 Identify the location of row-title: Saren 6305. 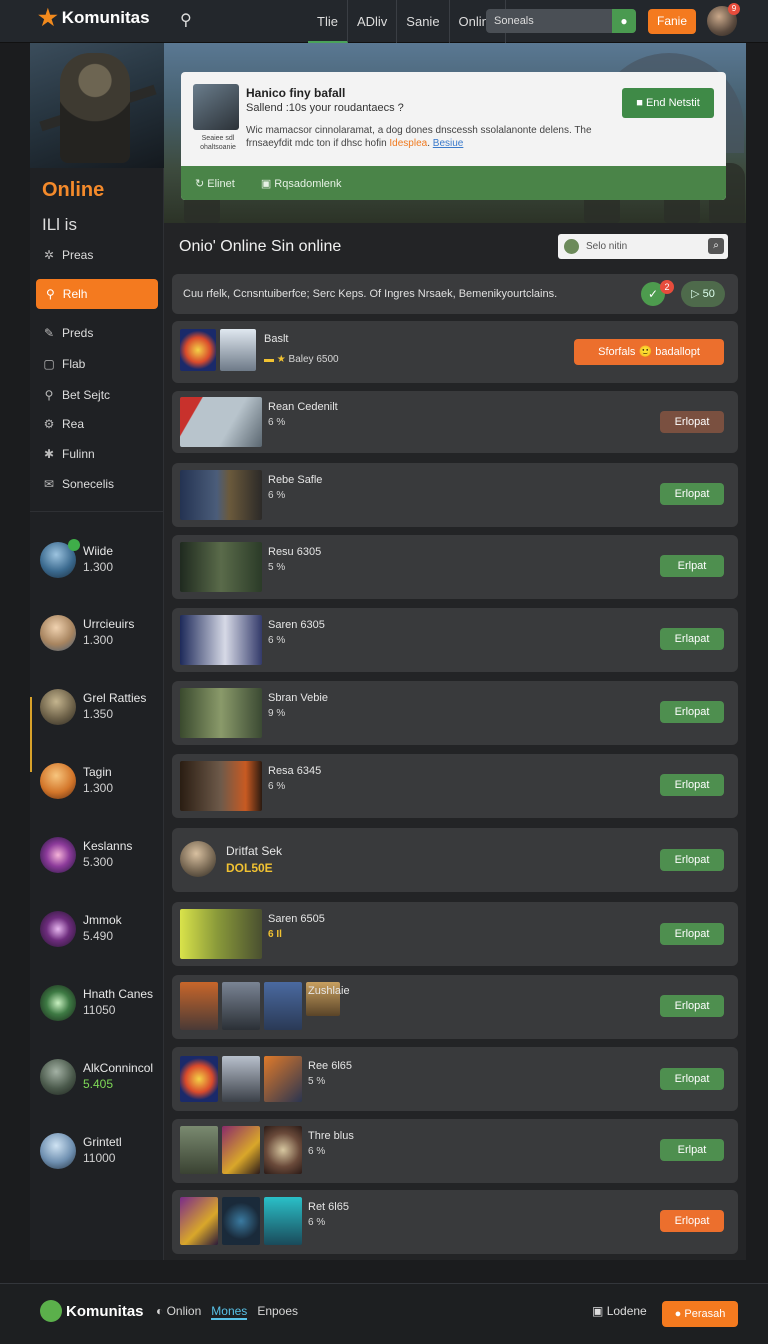
(296, 625).